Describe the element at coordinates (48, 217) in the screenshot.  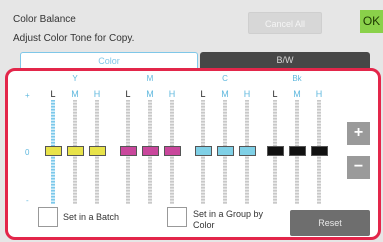
I see `set-in-batch-checkbox` at that location.